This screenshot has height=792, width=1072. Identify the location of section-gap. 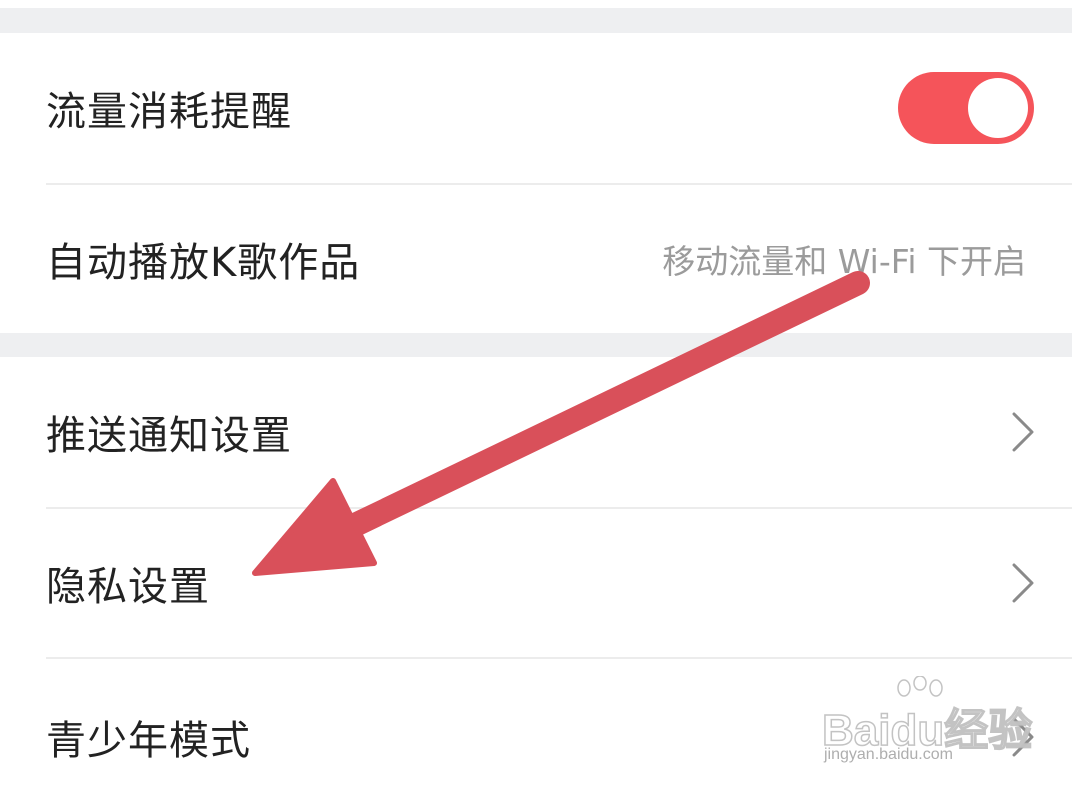
(536, 345).